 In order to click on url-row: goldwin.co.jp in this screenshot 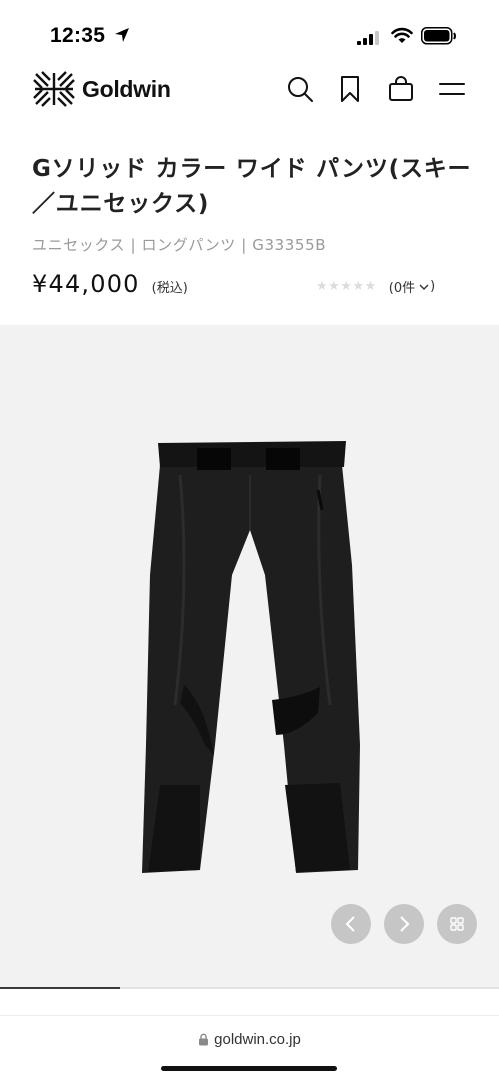, I will do `click(249, 1039)`.